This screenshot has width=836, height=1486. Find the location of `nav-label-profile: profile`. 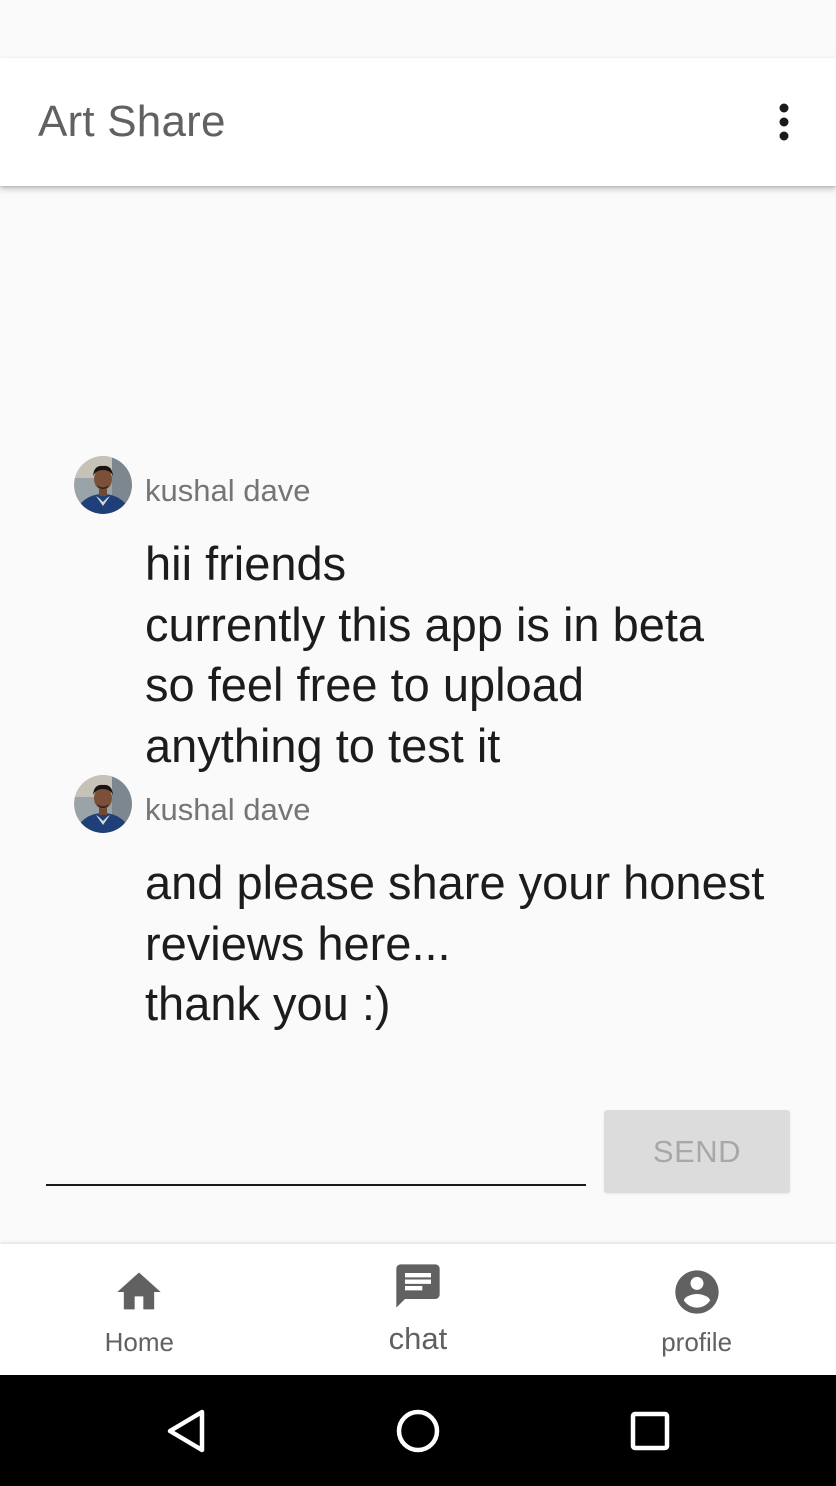

nav-label-profile: profile is located at coordinates (697, 1342).